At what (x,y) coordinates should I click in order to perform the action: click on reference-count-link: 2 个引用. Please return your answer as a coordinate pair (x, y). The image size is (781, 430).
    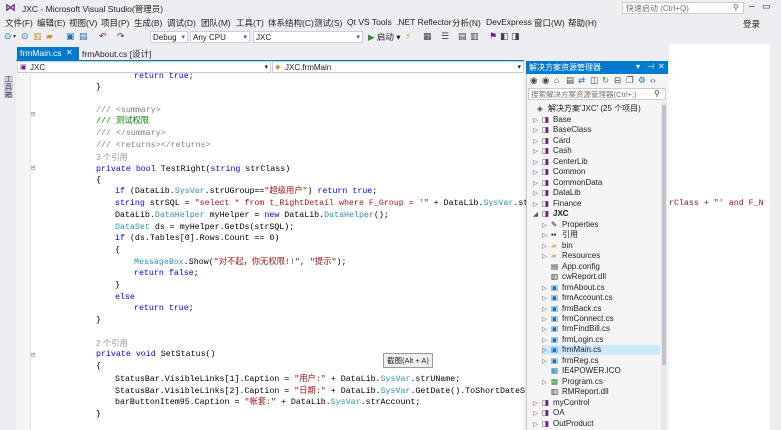
    Looking at the image, I should click on (112, 343).